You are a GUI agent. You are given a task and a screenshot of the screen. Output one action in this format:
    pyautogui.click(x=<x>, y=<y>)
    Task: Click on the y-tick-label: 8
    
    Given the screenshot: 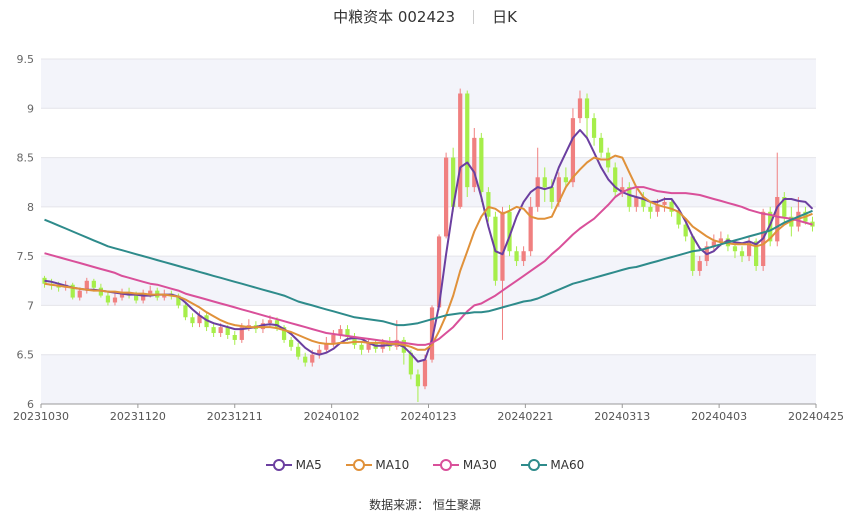 What is the action you would take?
    pyautogui.click(x=30, y=207)
    